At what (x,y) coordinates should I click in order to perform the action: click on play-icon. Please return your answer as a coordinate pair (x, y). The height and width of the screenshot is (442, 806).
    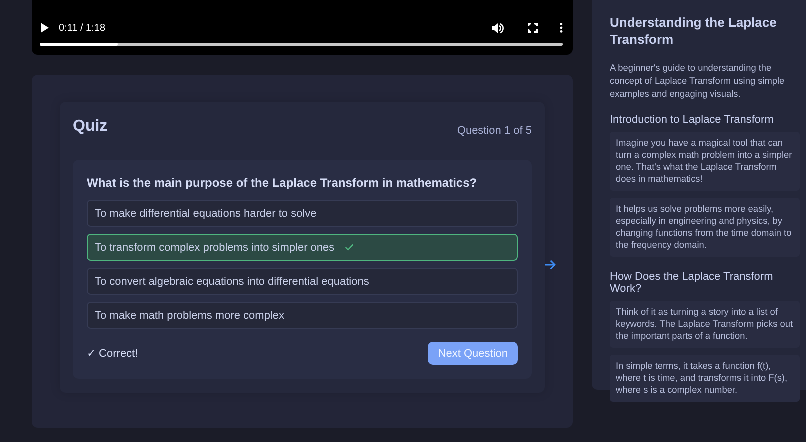
    Looking at the image, I should click on (44, 28).